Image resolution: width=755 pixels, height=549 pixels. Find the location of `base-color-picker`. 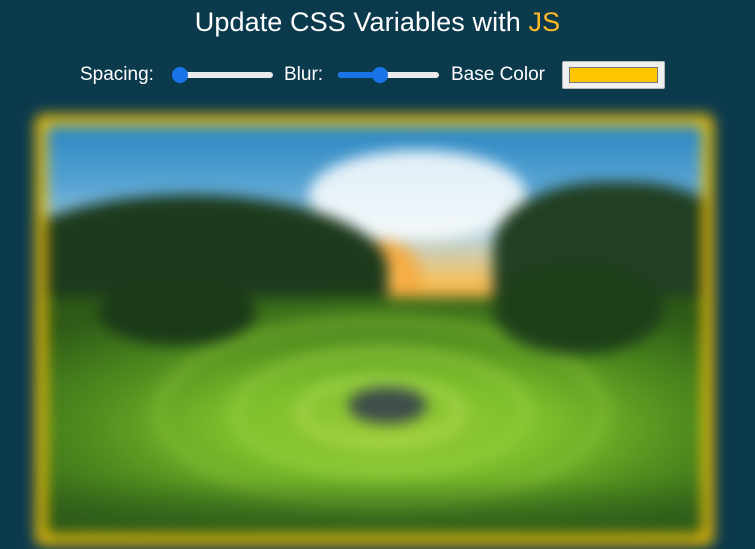

base-color-picker is located at coordinates (613, 75).